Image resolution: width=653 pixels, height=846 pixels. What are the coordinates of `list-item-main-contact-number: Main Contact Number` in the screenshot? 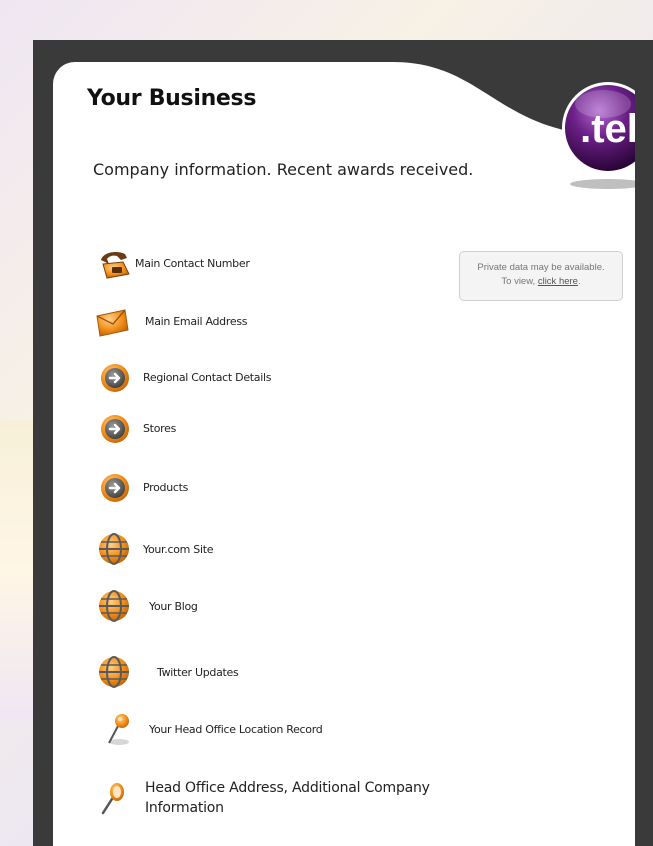 It's located at (173, 263).